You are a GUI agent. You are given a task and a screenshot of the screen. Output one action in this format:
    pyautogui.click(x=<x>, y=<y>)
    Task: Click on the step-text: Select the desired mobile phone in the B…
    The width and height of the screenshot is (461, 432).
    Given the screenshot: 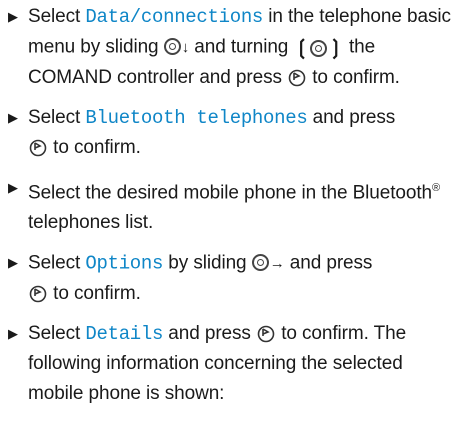 What is the action you would take?
    pyautogui.click(x=230, y=193)
    